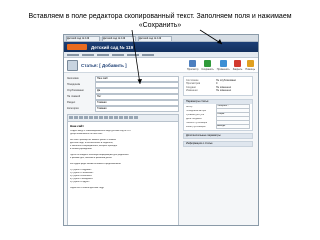  Describe the element at coordinates (74, 96) in the screenshot. I see `field-label: На главной` at that location.